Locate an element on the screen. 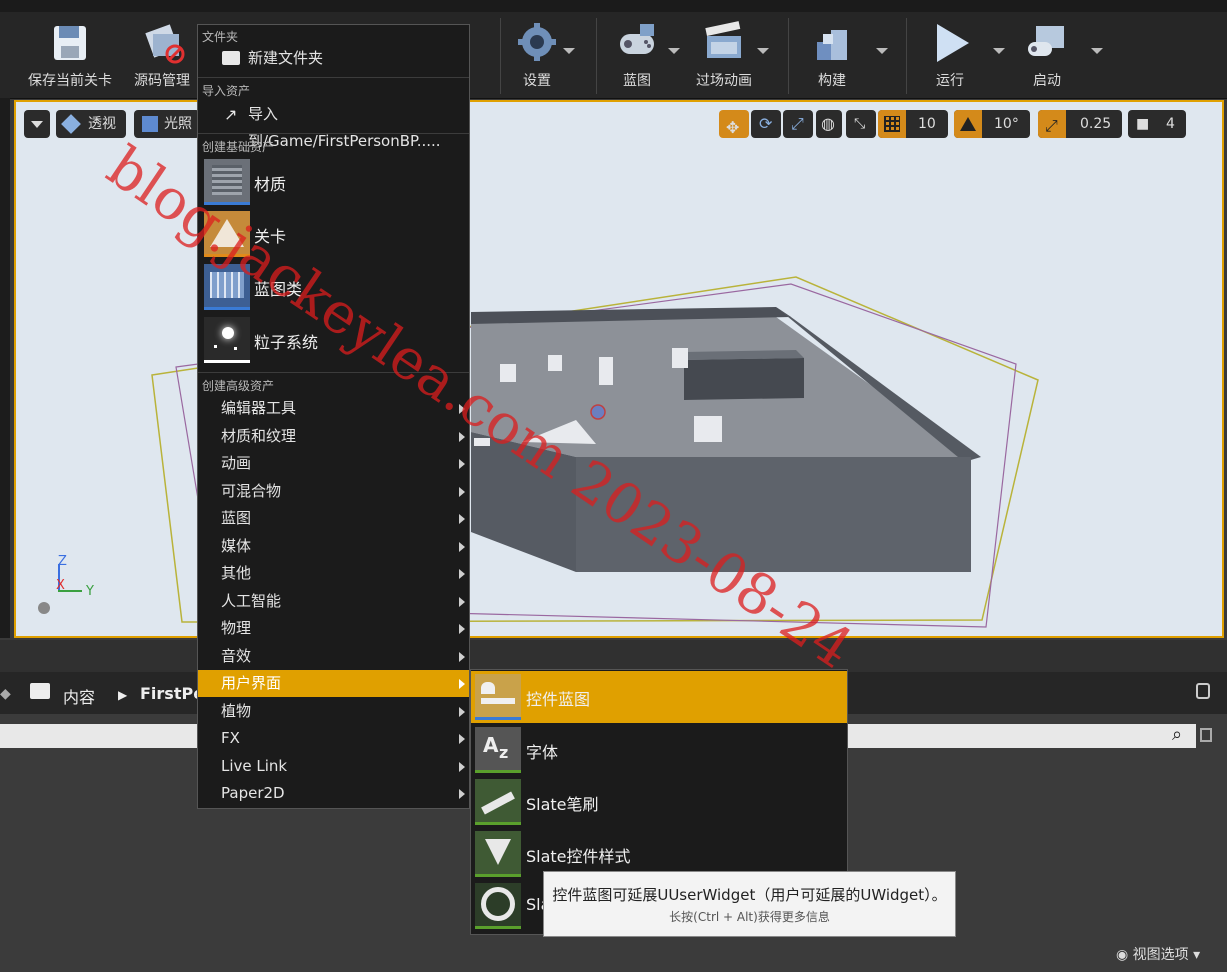 This screenshot has width=1227, height=972. advanced-asset-item: Paper2D is located at coordinates (333, 793).